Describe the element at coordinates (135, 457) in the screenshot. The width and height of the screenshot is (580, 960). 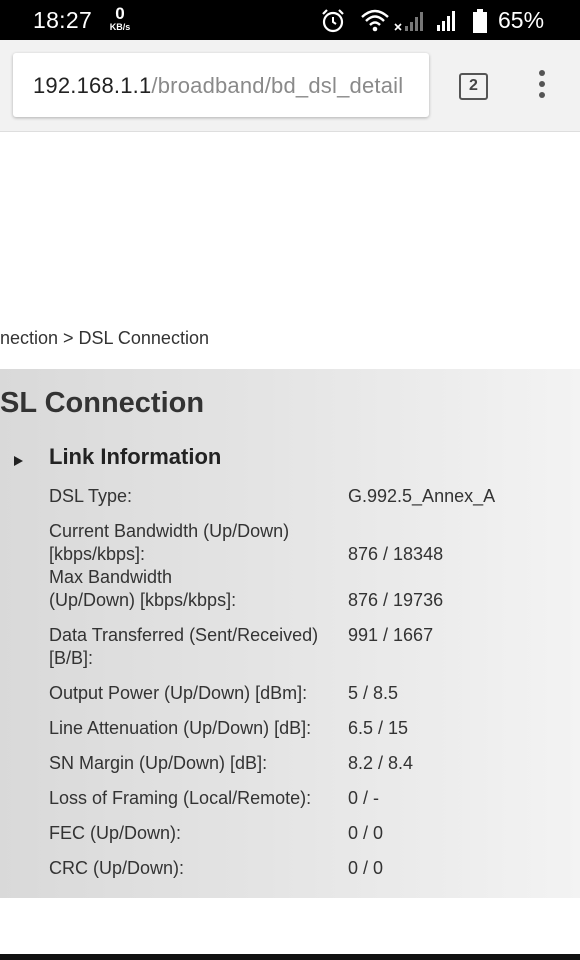
I see `section-title: Link Information` at that location.